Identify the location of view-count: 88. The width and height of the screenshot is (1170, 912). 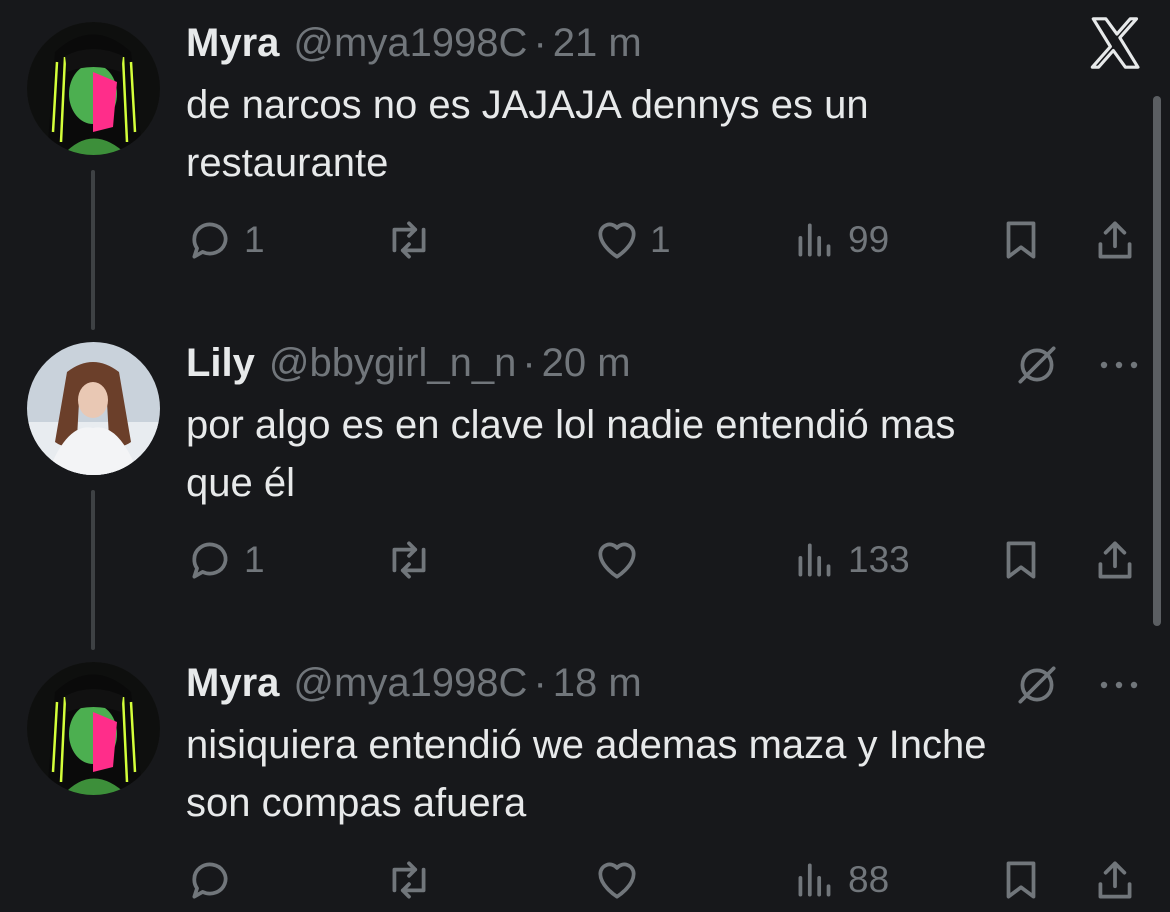
(869, 879).